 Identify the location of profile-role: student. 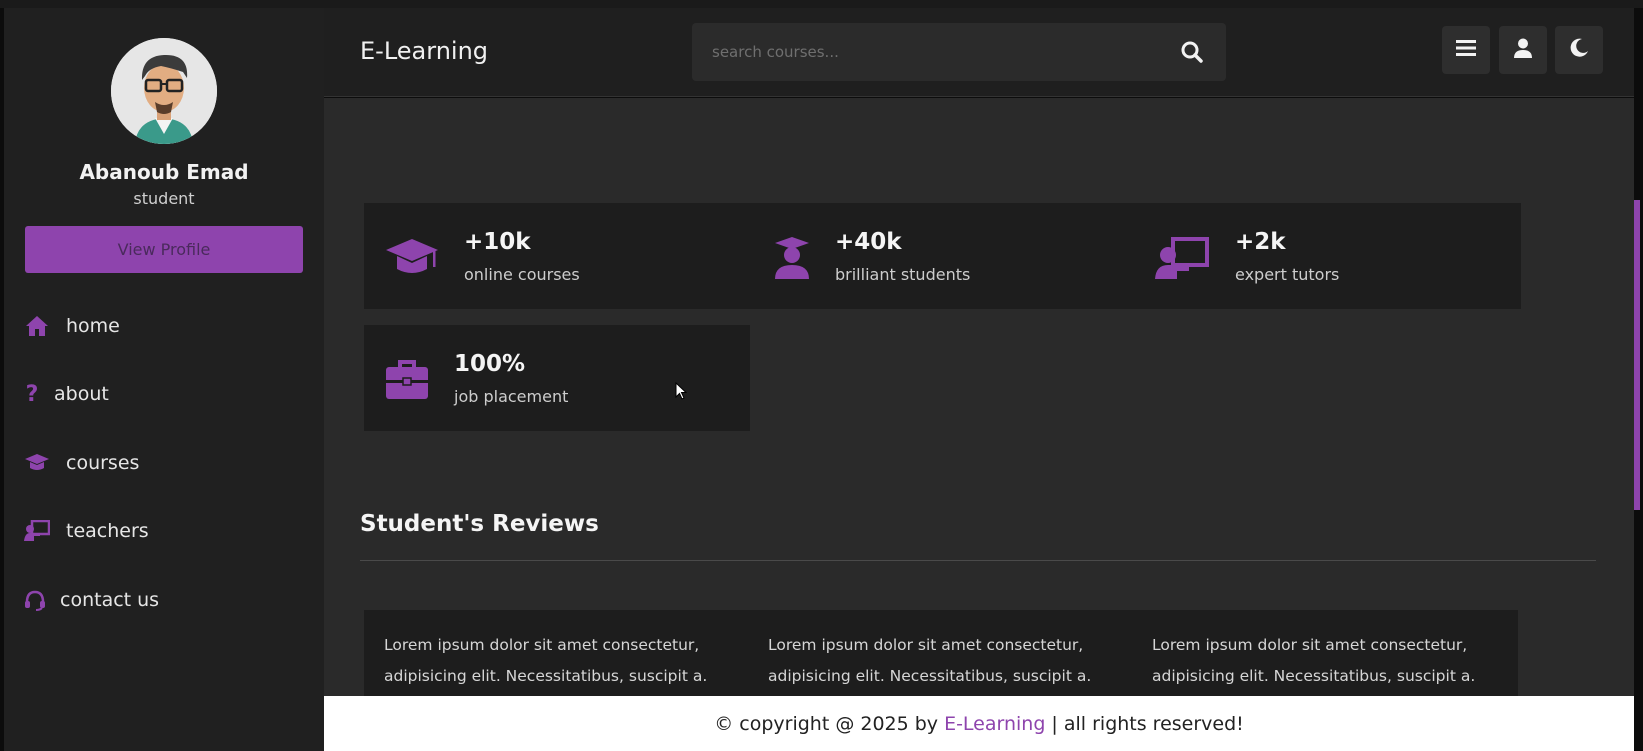
(164, 198).